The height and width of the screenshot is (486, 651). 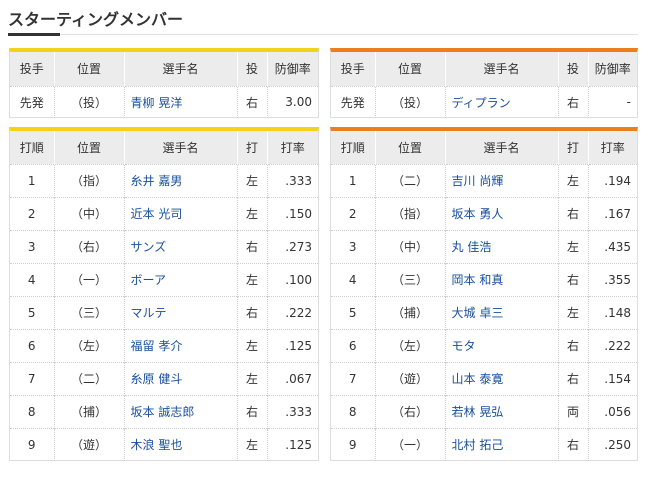 What do you see at coordinates (573, 411) in the screenshot?
I see `bats: 両` at bounding box center [573, 411].